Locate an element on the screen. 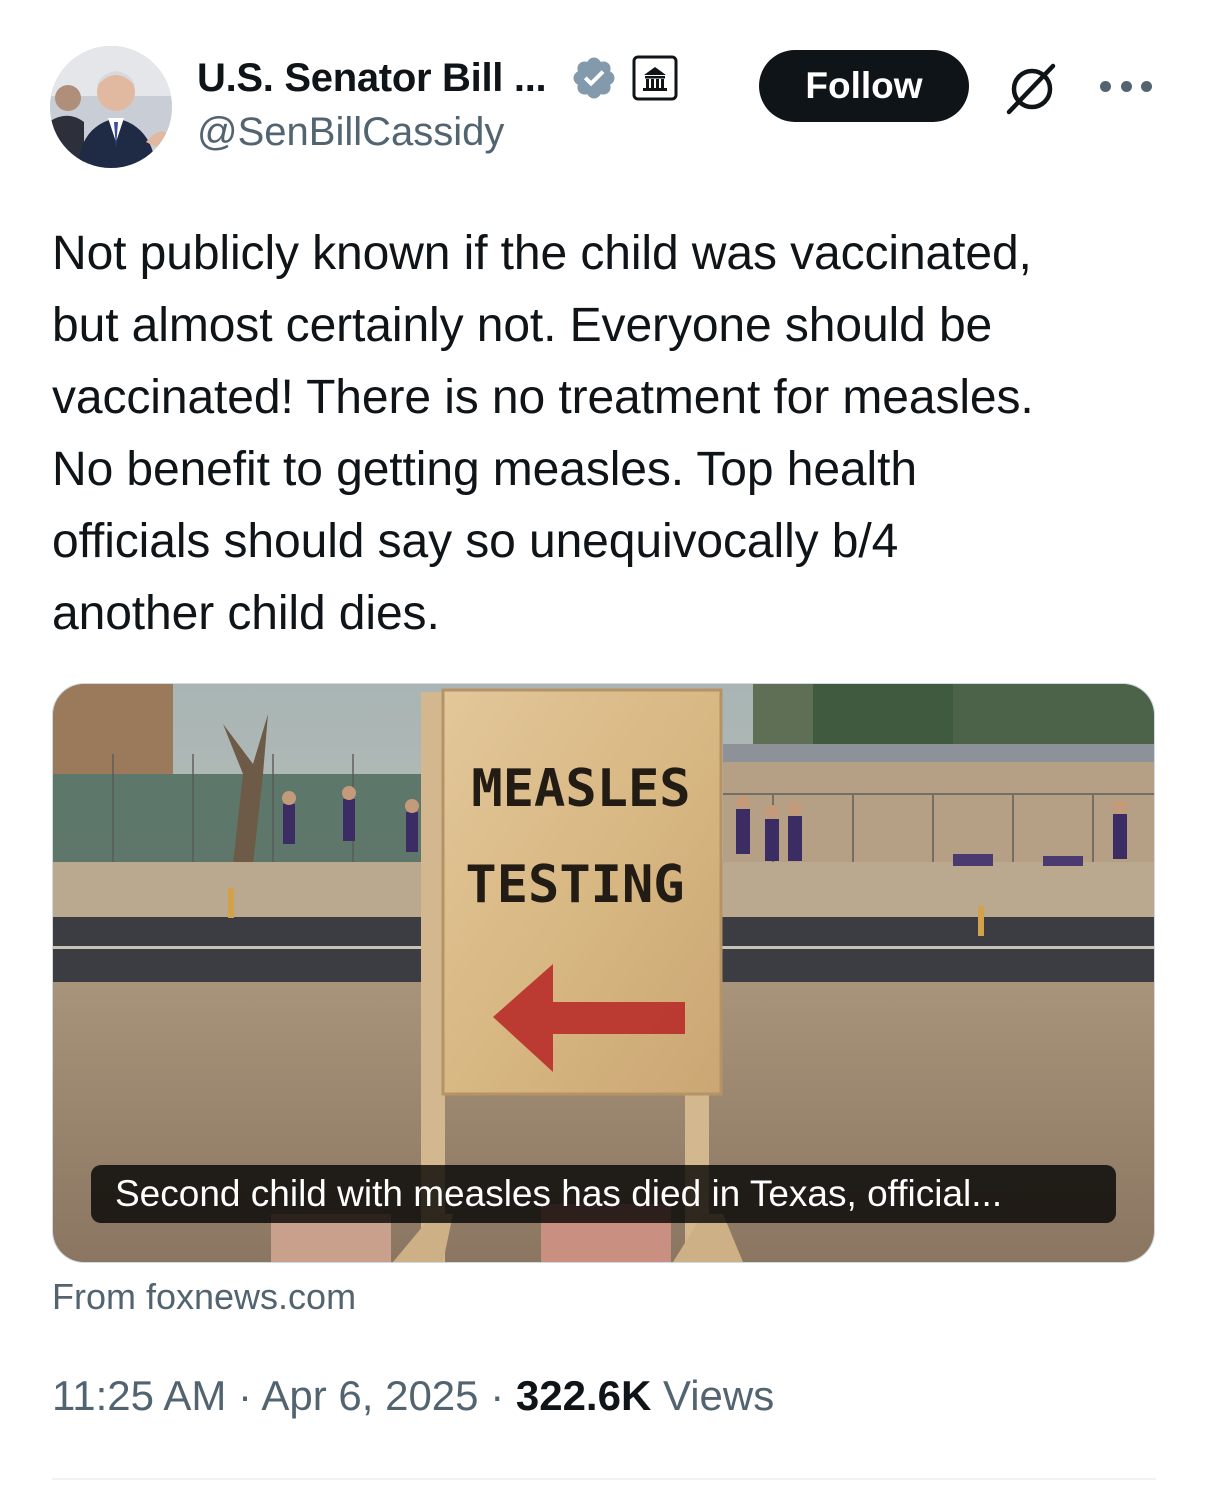 The image size is (1206, 1494). follow-button: Follow is located at coordinates (864, 86).